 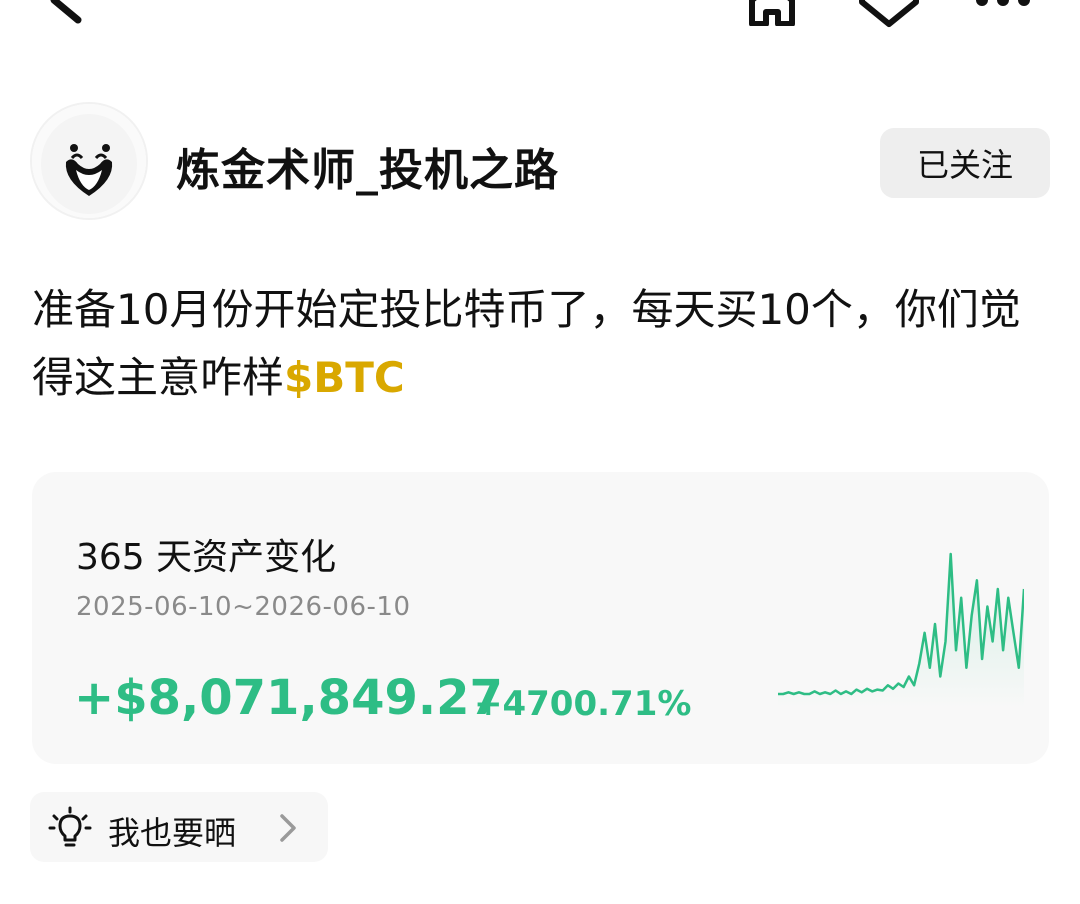 I want to click on avatar, so click(x=89, y=161).